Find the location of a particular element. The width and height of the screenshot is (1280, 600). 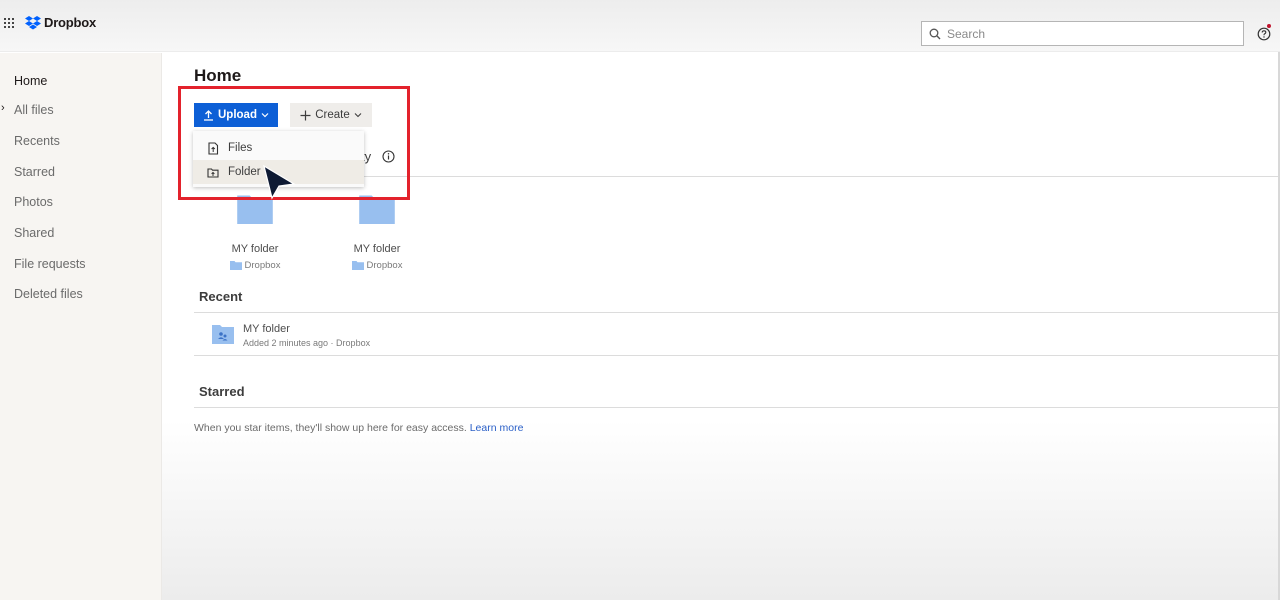

chevron-right-icon: › is located at coordinates (3, 108).